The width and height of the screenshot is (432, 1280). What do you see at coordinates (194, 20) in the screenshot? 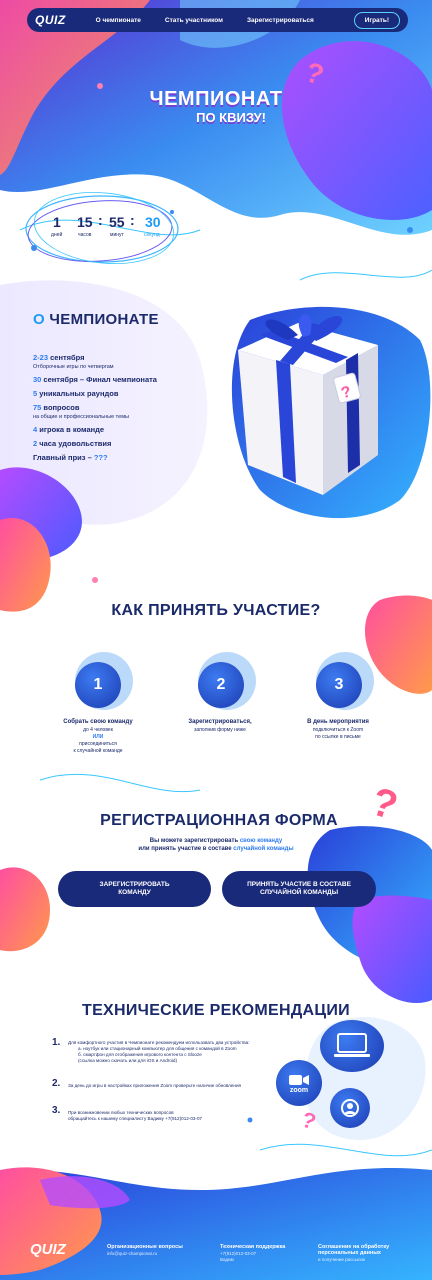
I see `nav-link-become-participant: Стать участником` at bounding box center [194, 20].